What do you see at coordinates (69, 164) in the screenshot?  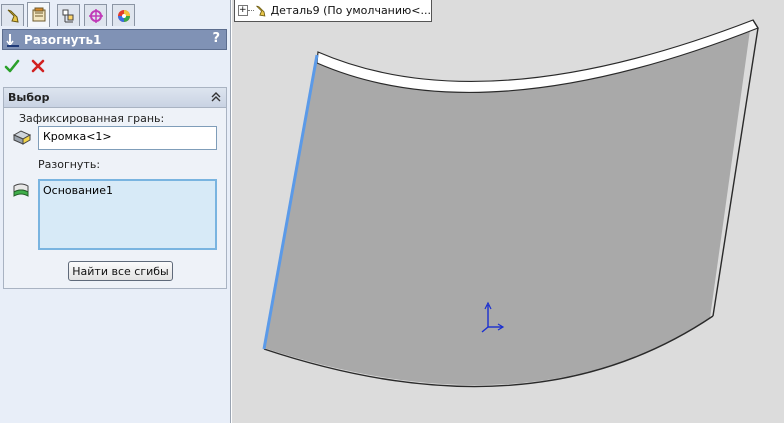 I see `unfold-label: Разогнуть:` at bounding box center [69, 164].